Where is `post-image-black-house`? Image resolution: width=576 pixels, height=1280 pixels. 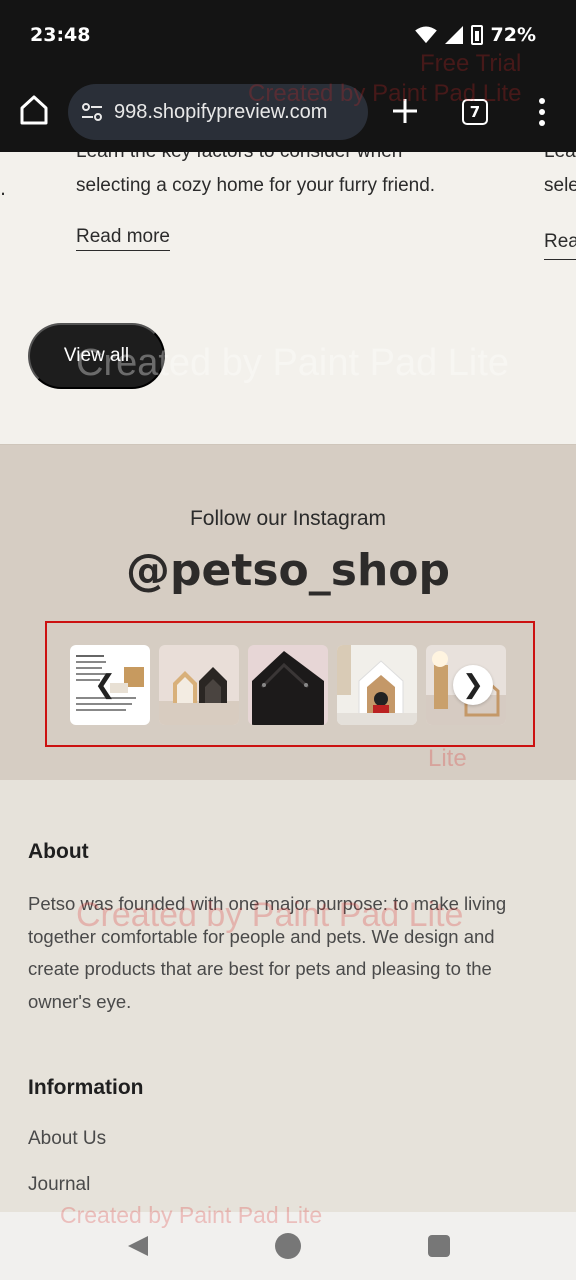
post-image-black-house is located at coordinates (288, 685).